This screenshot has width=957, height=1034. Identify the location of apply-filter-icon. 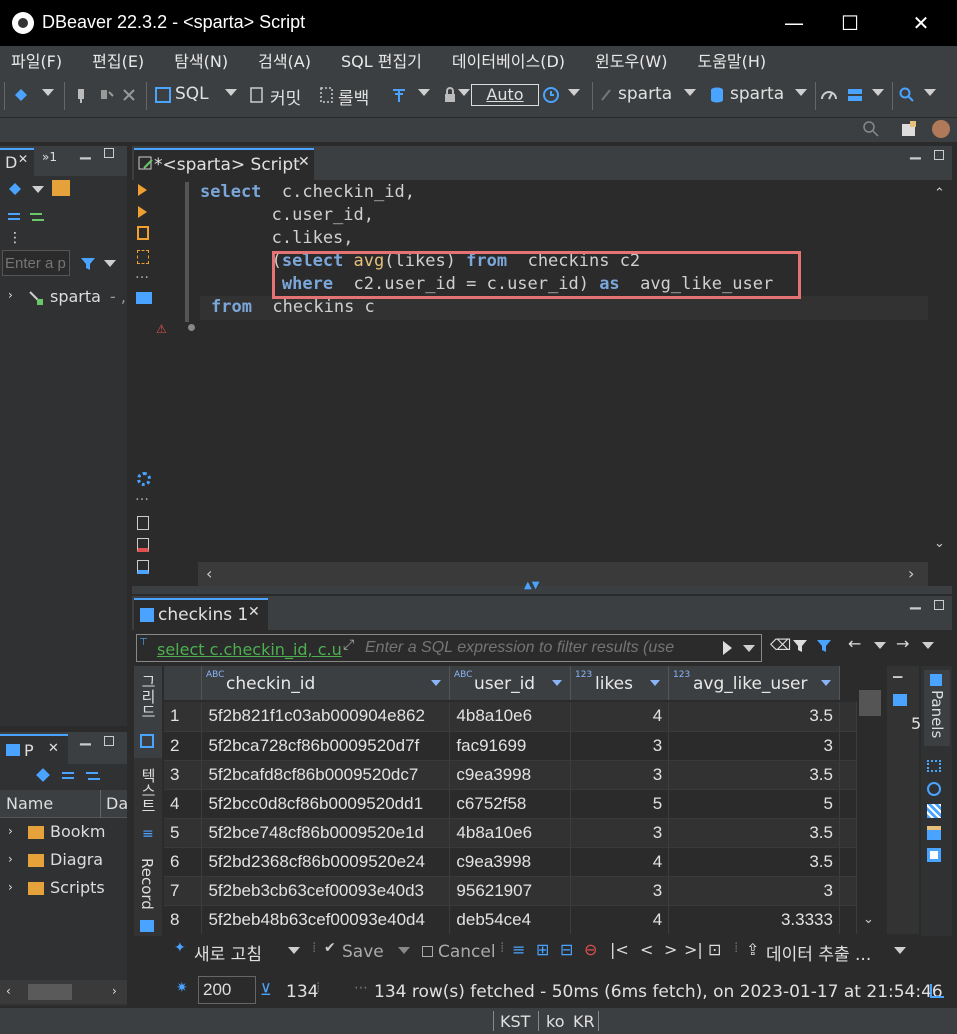
(727, 648).